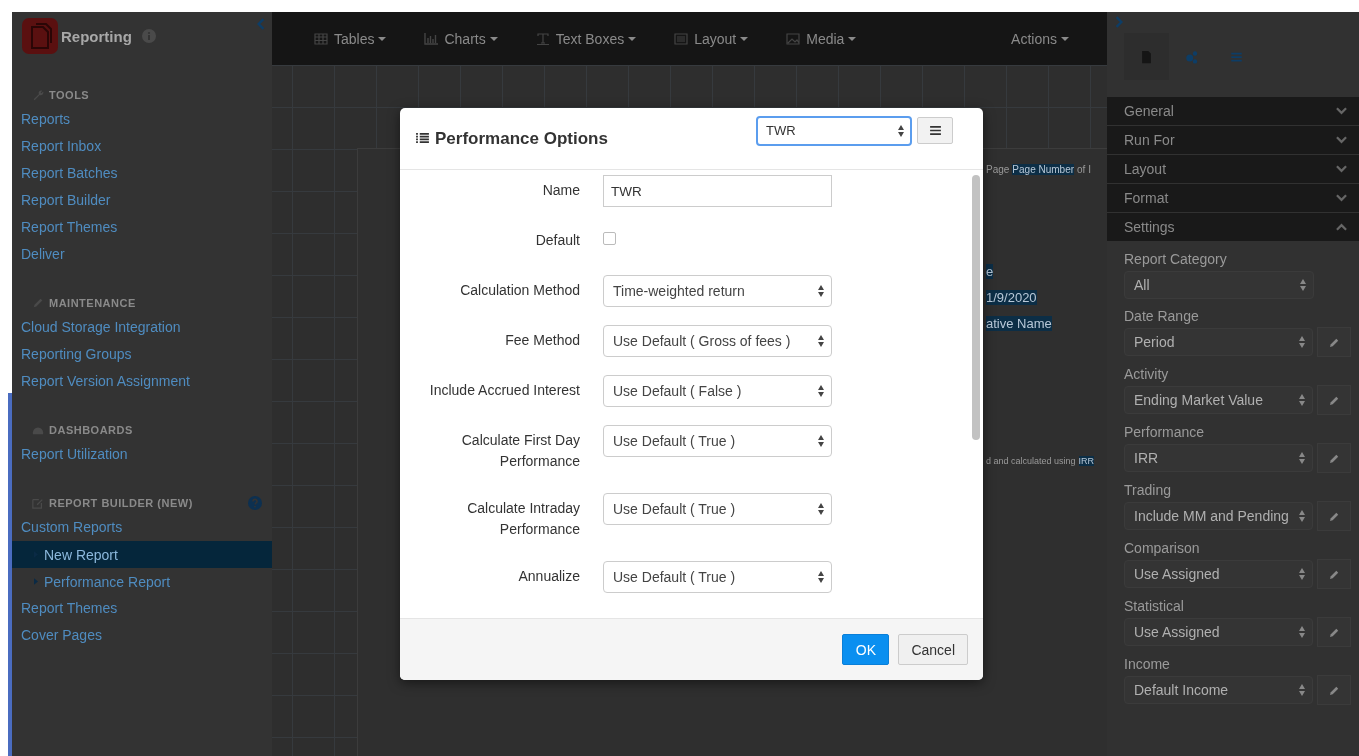 This screenshot has height=756, width=1359. What do you see at coordinates (142, 581) in the screenshot?
I see `nav-subitem: Performance Report` at bounding box center [142, 581].